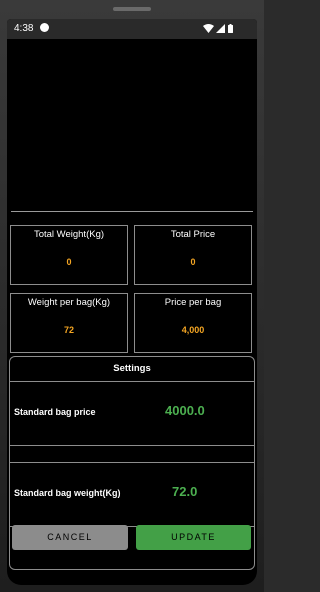  What do you see at coordinates (67, 493) in the screenshot?
I see `bag-weight-label: Standard bag weight(Kg)` at bounding box center [67, 493].